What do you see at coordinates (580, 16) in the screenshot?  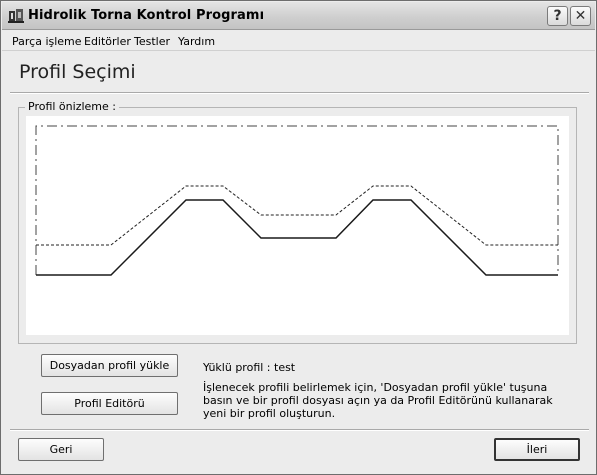 I see `close-button: ✕` at bounding box center [580, 16].